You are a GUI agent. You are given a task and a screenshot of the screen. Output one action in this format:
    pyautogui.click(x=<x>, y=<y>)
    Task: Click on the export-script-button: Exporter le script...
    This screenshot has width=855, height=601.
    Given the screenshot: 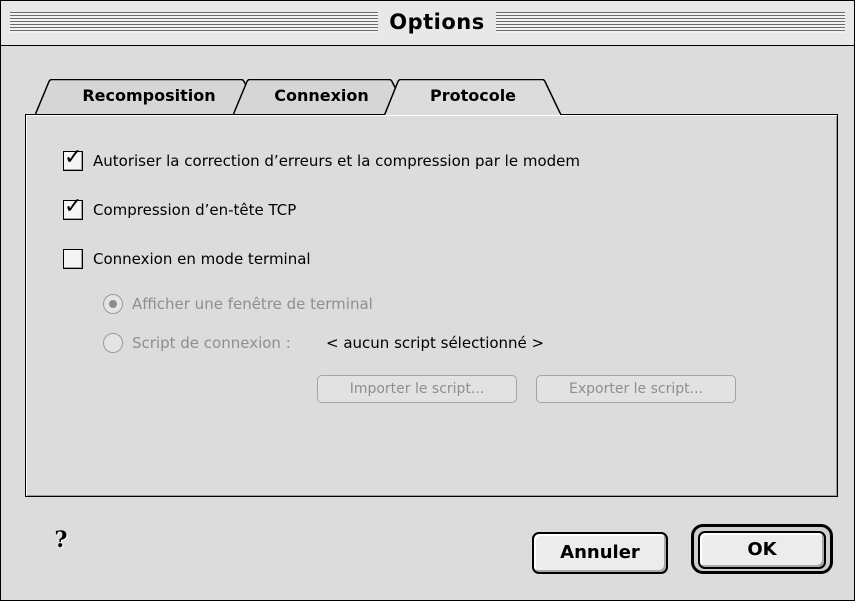 What is the action you would take?
    pyautogui.click(x=636, y=389)
    